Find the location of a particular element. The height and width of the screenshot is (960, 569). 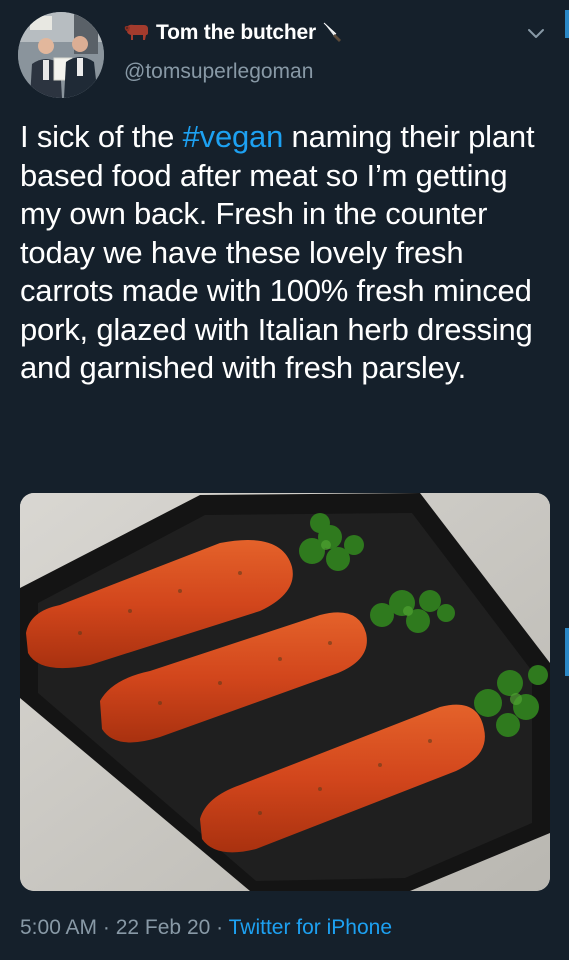

tweet-metadata: 5:00 AM · 22 Feb 20 · Twitter for iPhone is located at coordinates (206, 928).